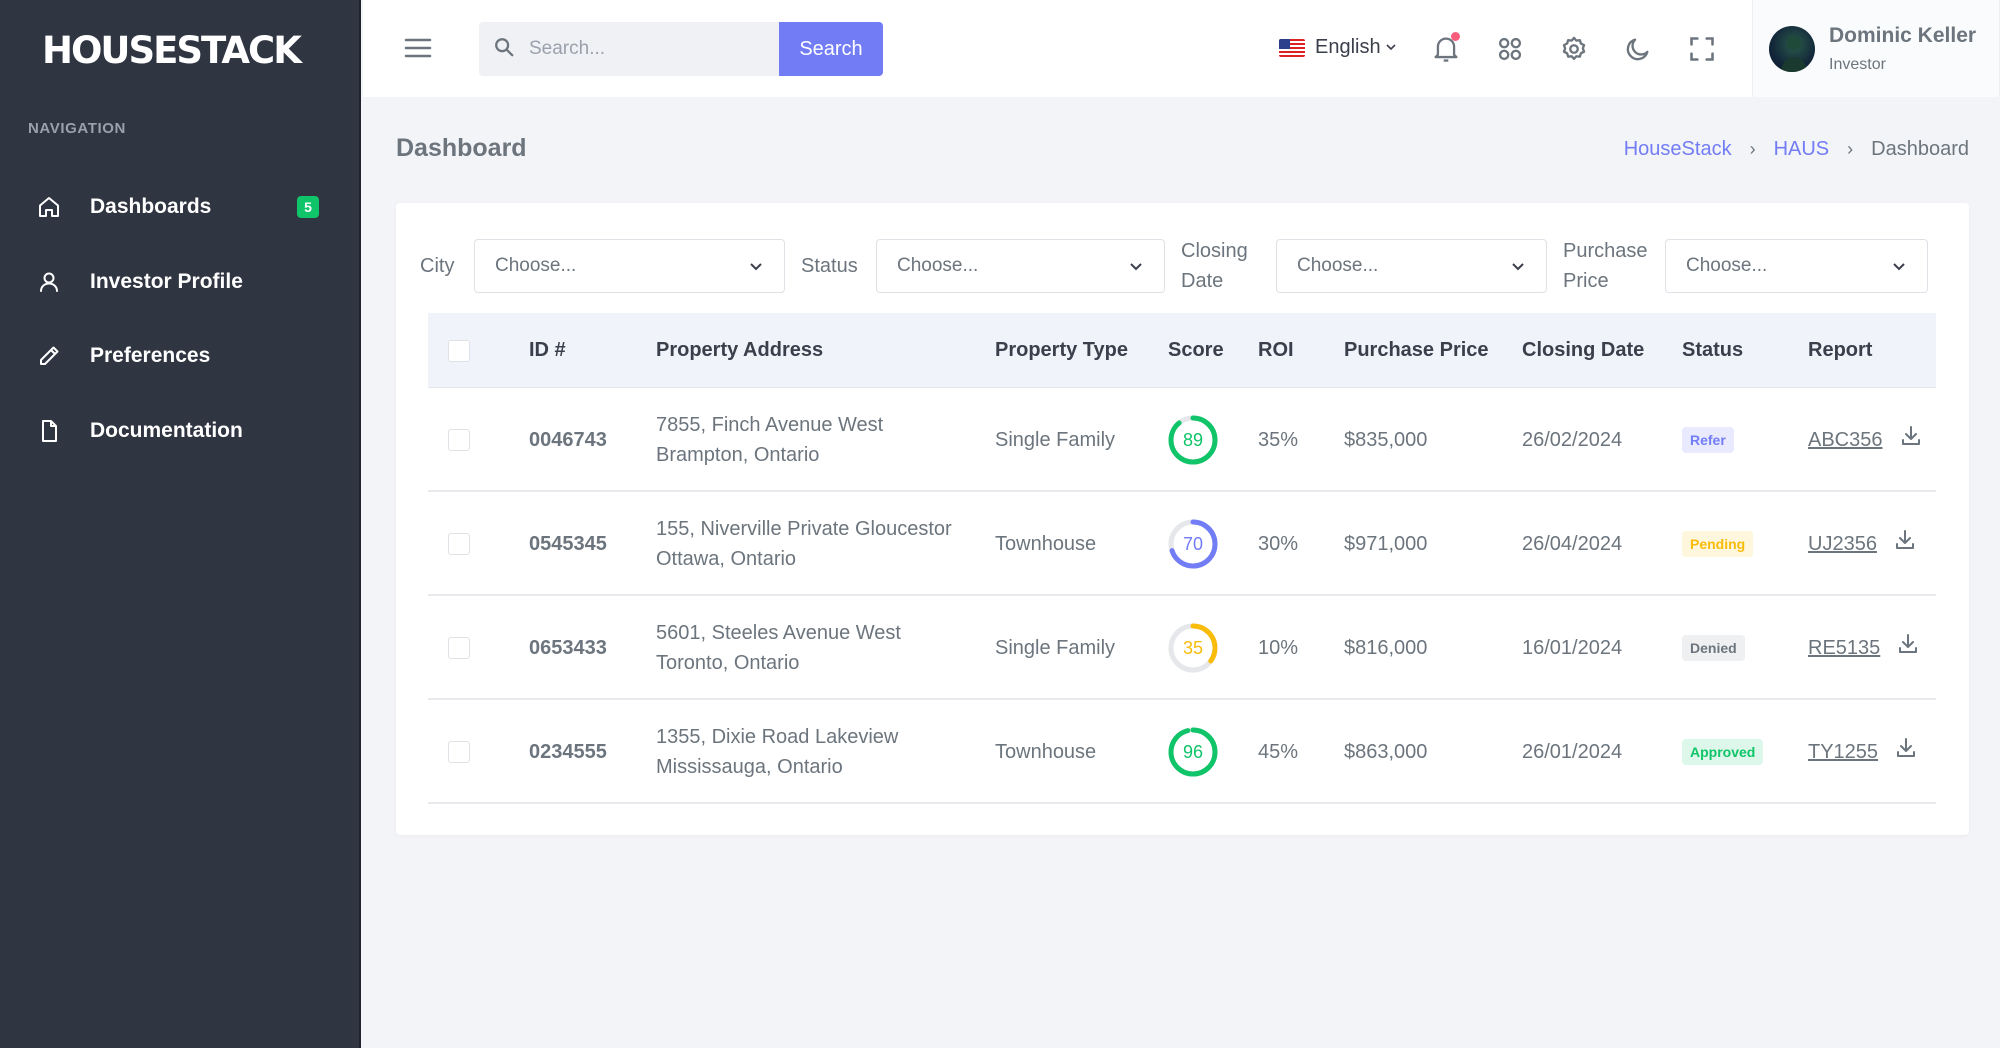 Image resolution: width=2000 pixels, height=1048 pixels. Describe the element at coordinates (739, 350) in the screenshot. I see `column-header-address: Property Address` at that location.